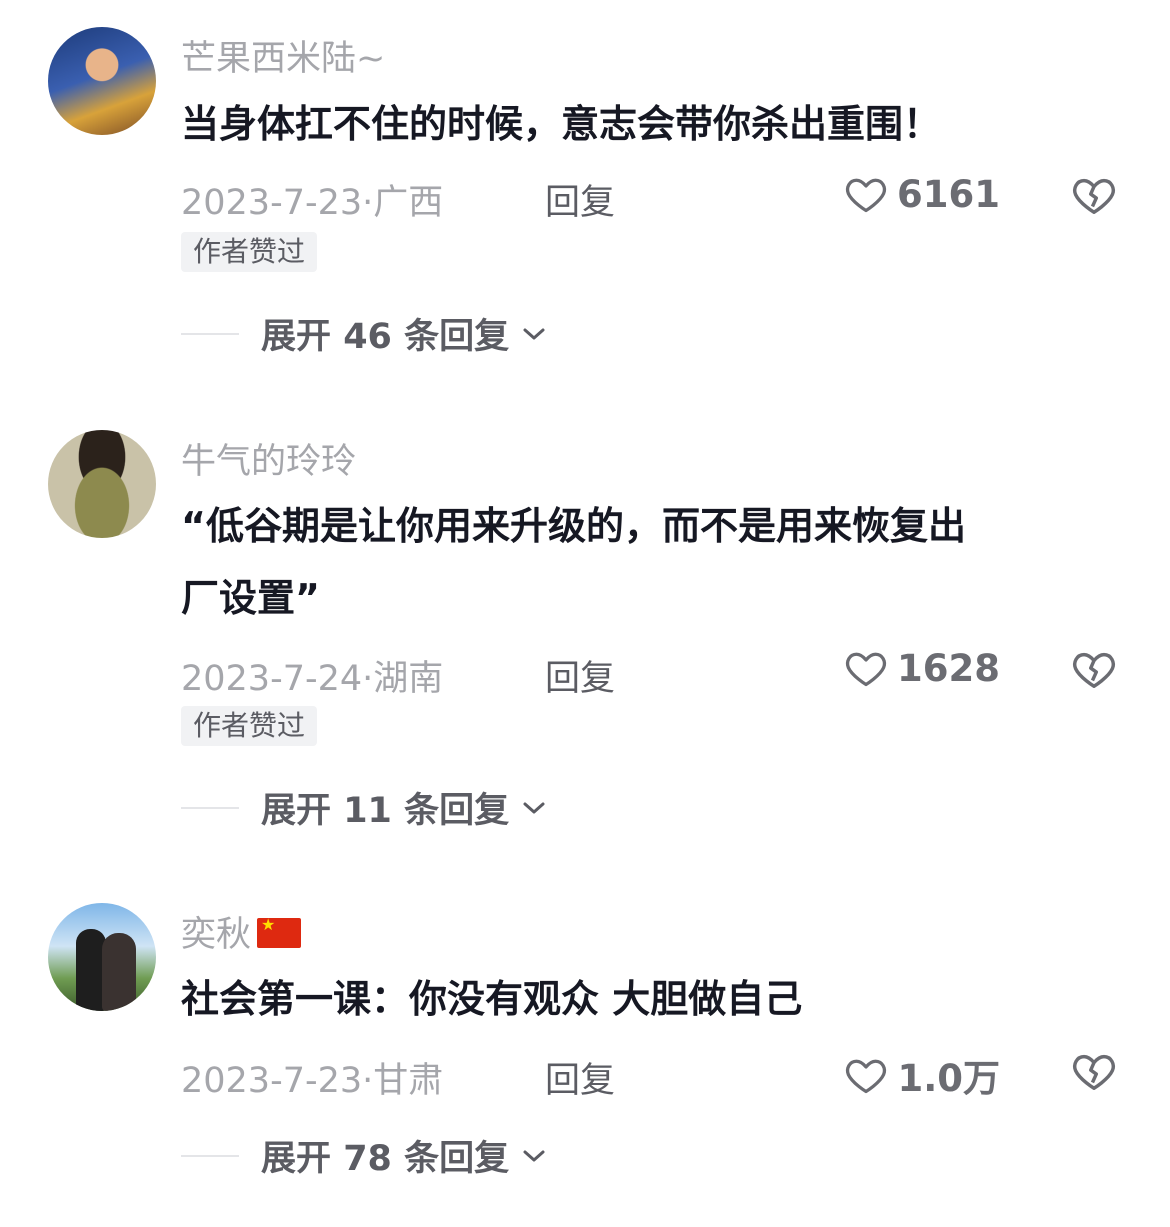 This screenshot has height=1227, width=1170. Describe the element at coordinates (408, 203) in the screenshot. I see `comment-location: 广西` at that location.